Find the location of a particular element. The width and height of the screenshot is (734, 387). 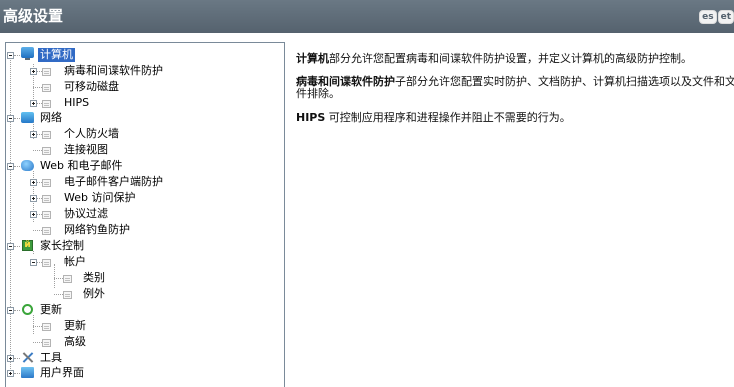

expander-email-client is located at coordinates (33, 182).